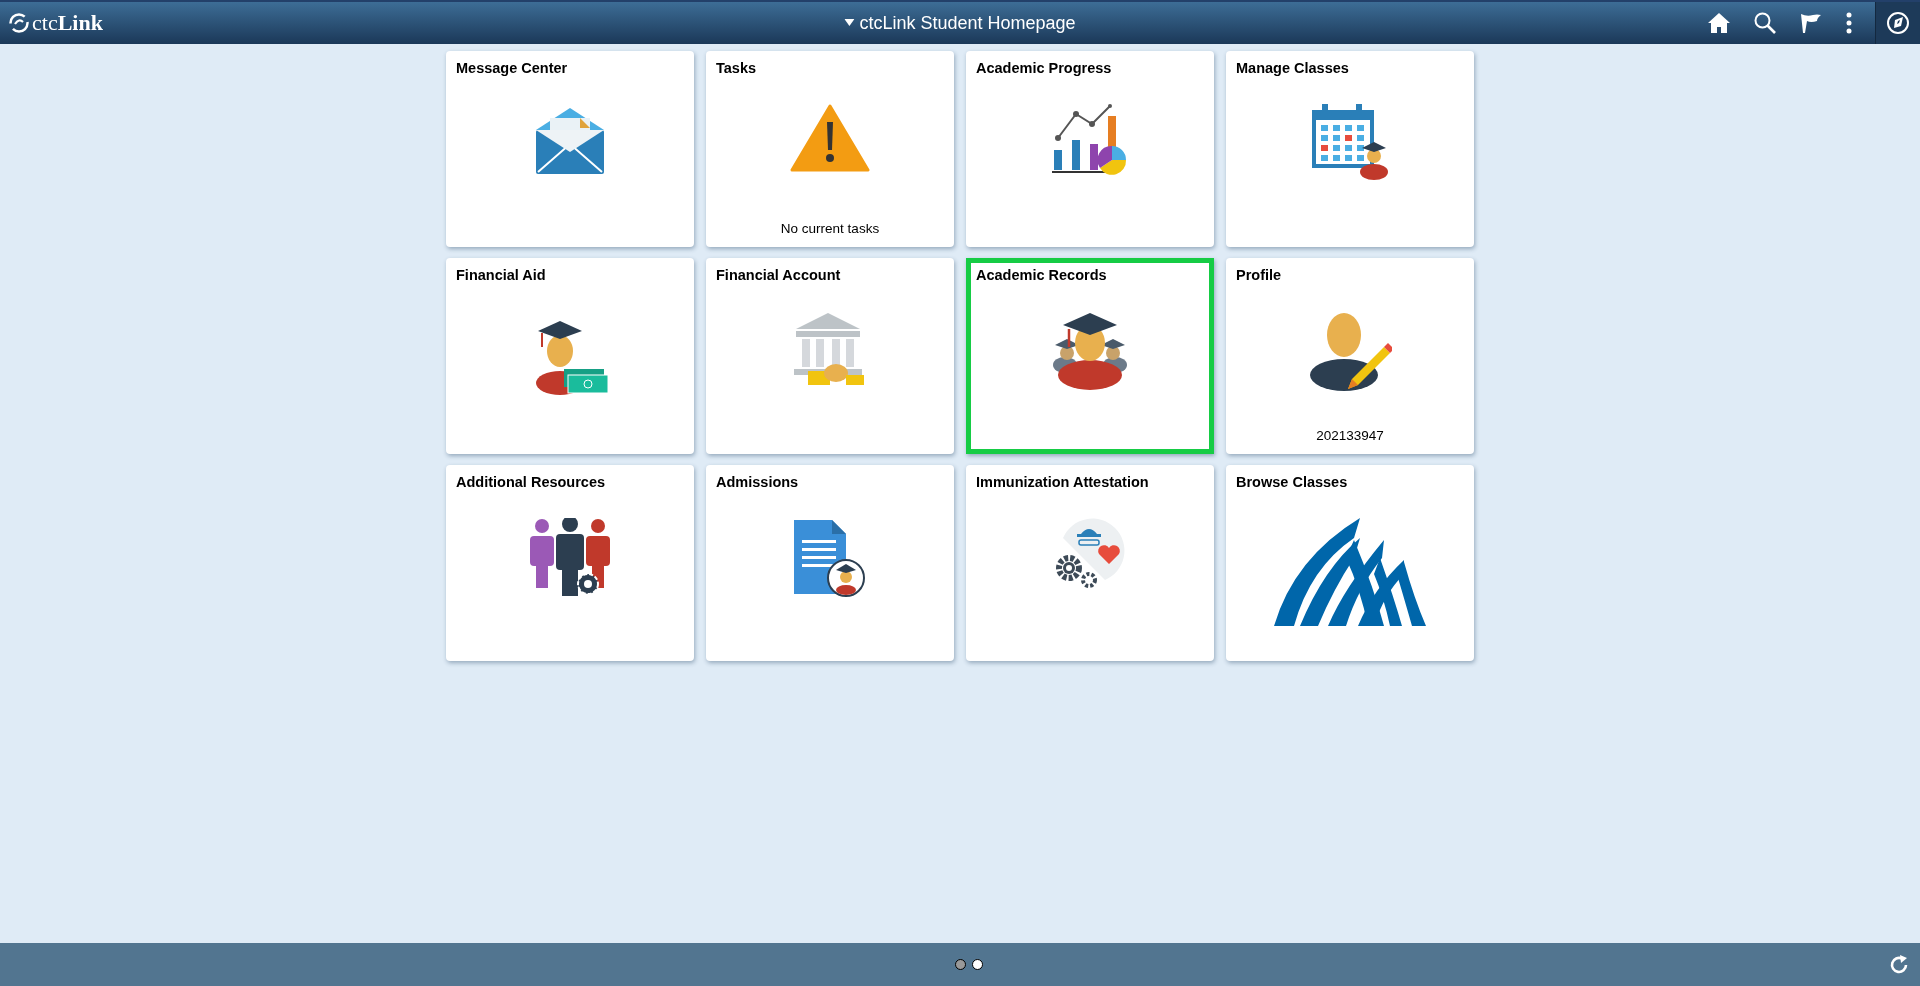  I want to click on tile: Manage Classes, so click(1350, 149).